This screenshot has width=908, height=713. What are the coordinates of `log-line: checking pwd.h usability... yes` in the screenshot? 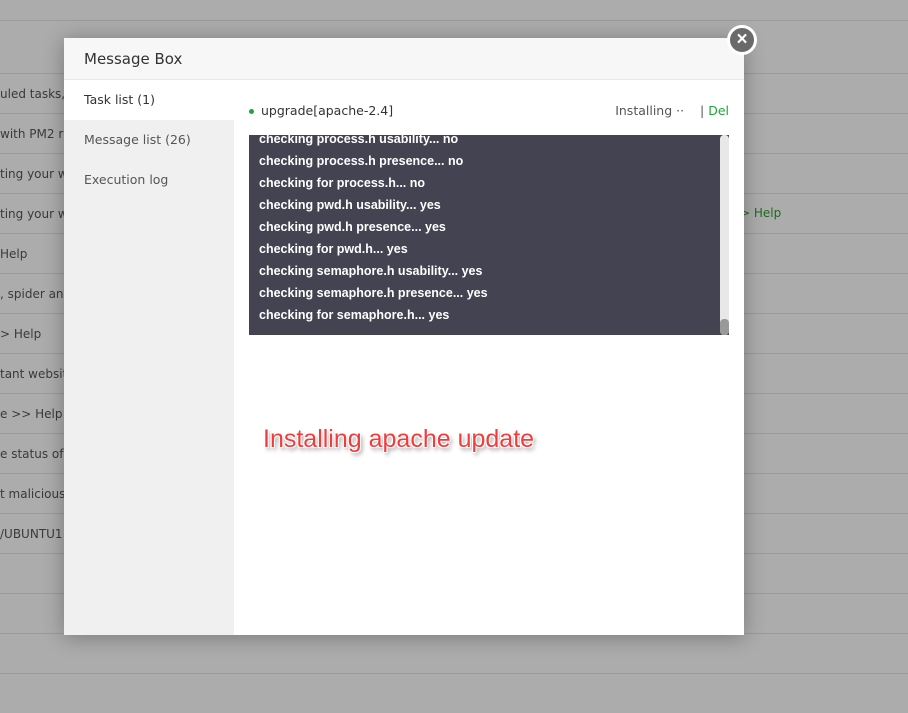 It's located at (350, 205).